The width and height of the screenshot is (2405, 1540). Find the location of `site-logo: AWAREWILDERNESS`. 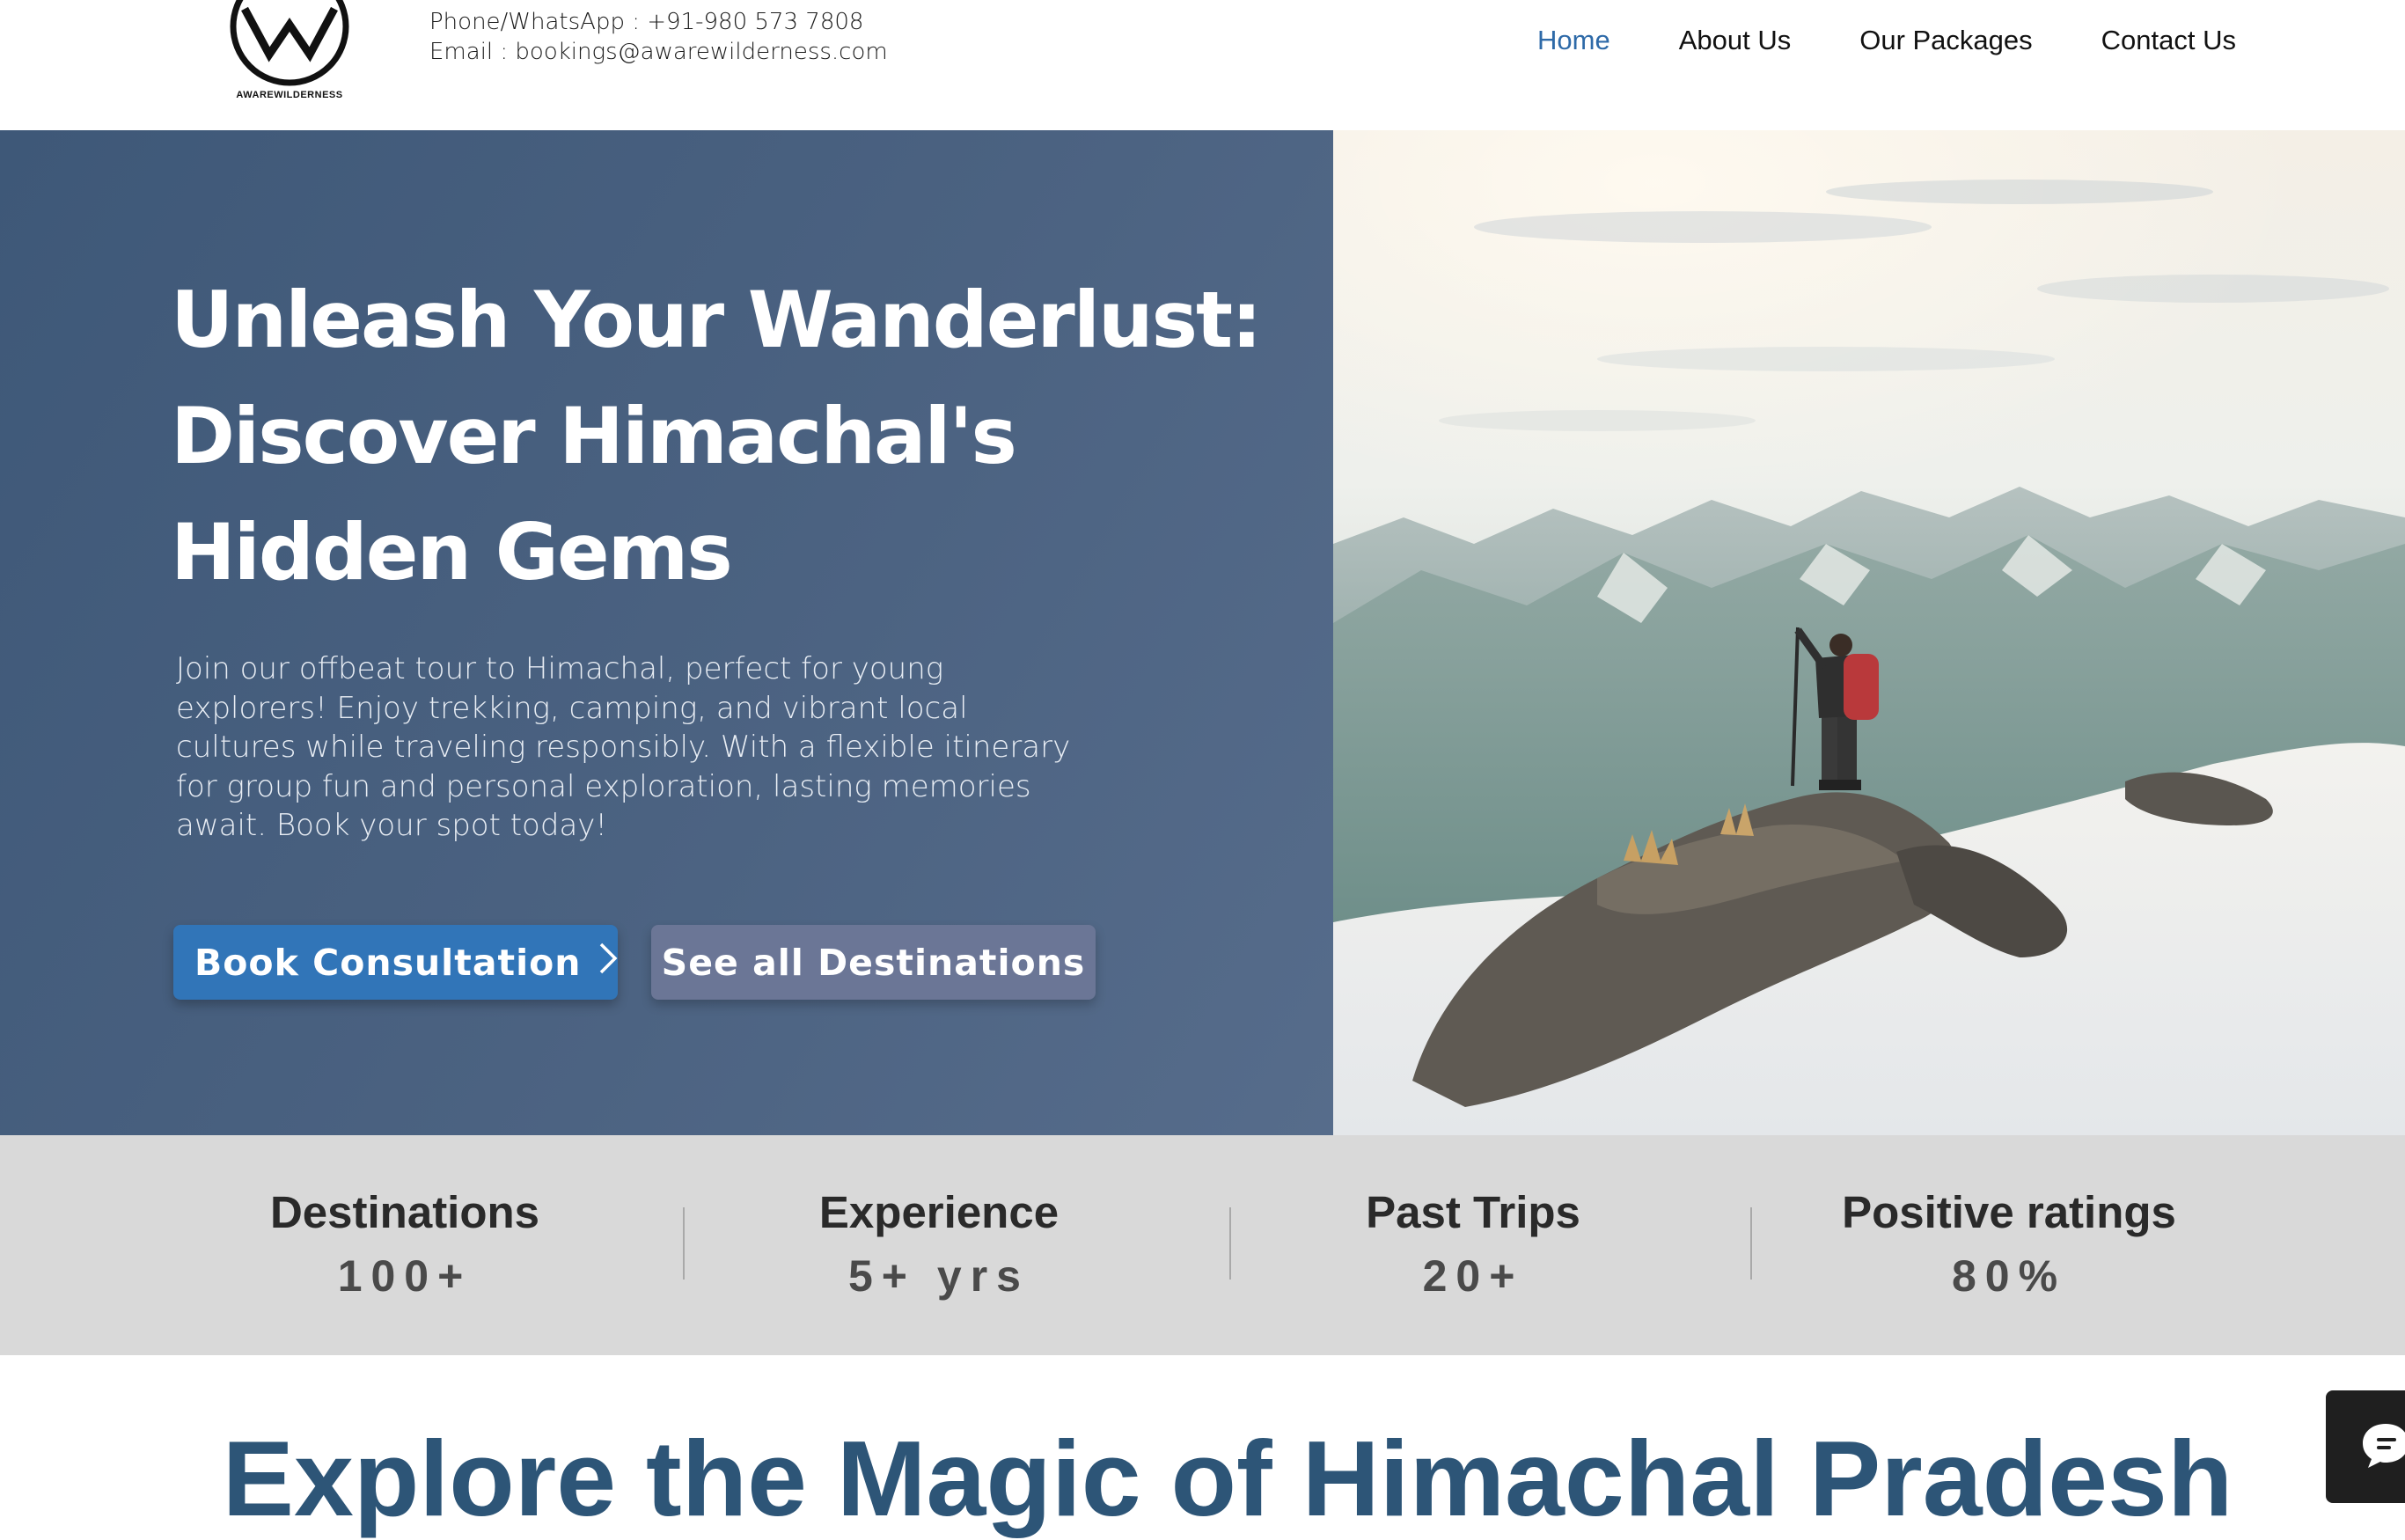

site-logo: AWAREWILDERNESS is located at coordinates (290, 53).